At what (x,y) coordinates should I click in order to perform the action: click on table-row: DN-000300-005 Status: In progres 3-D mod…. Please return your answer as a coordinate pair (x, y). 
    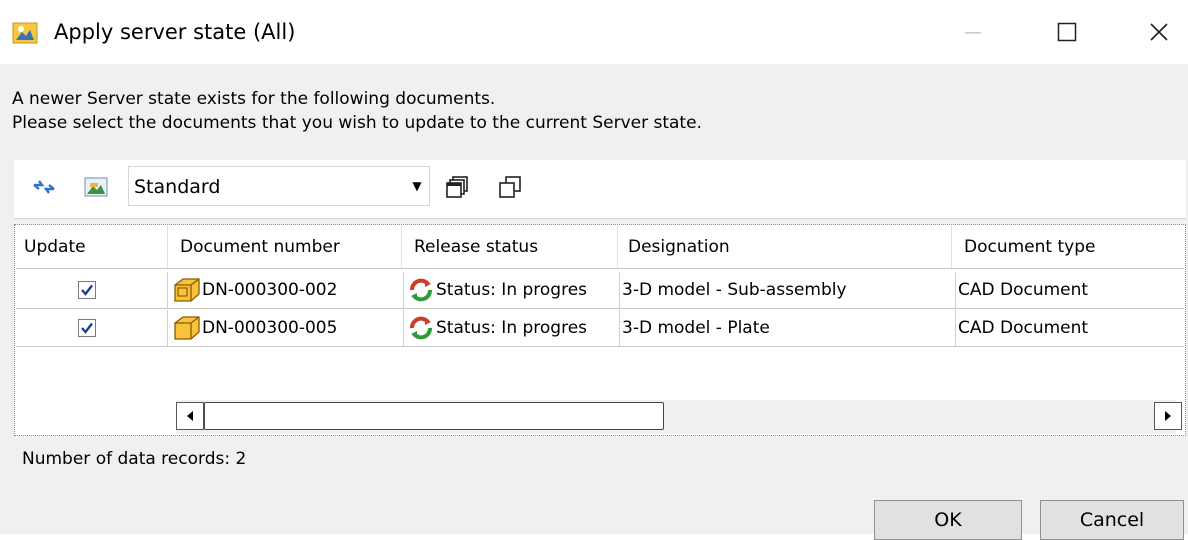
    Looking at the image, I should click on (600, 328).